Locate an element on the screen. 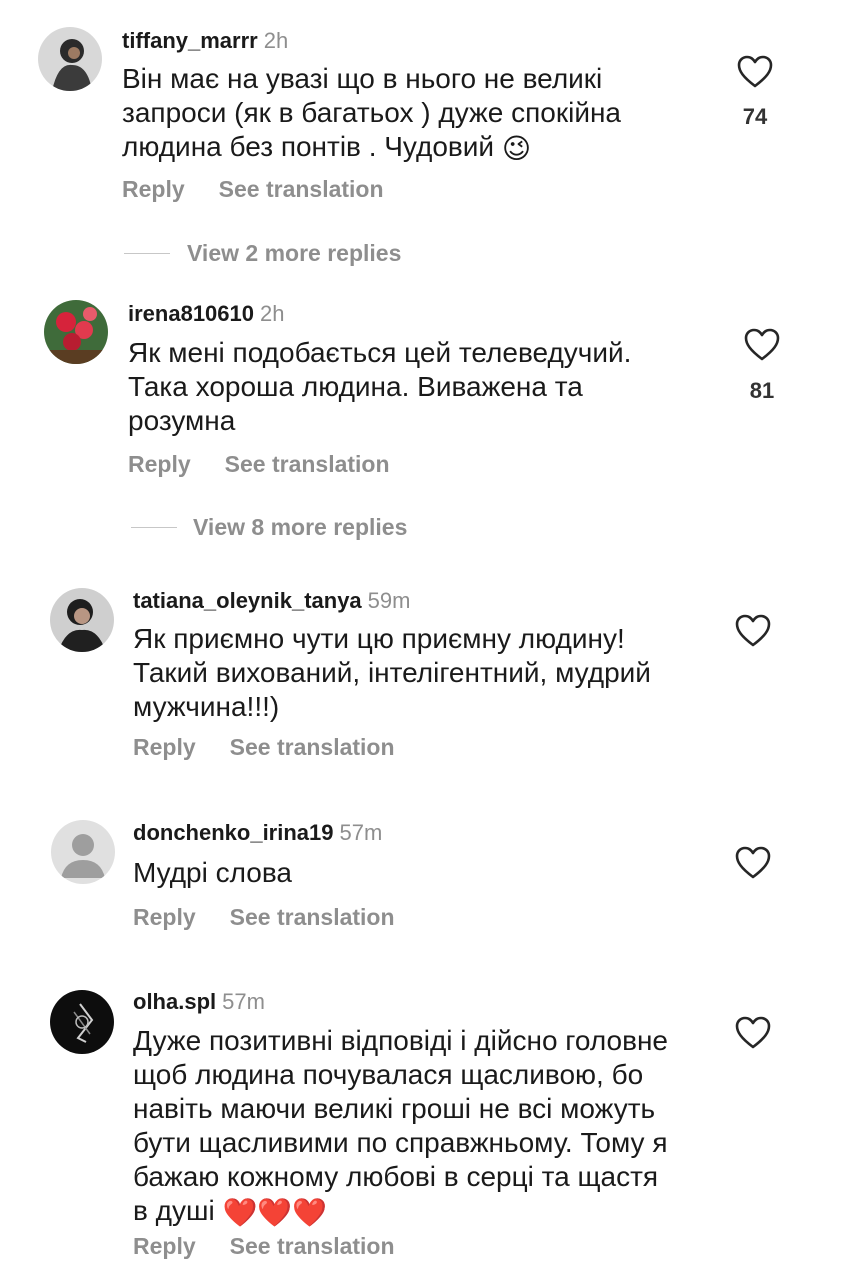  comment-line: Така хороша людина. Виважена та is located at coordinates (355, 386).